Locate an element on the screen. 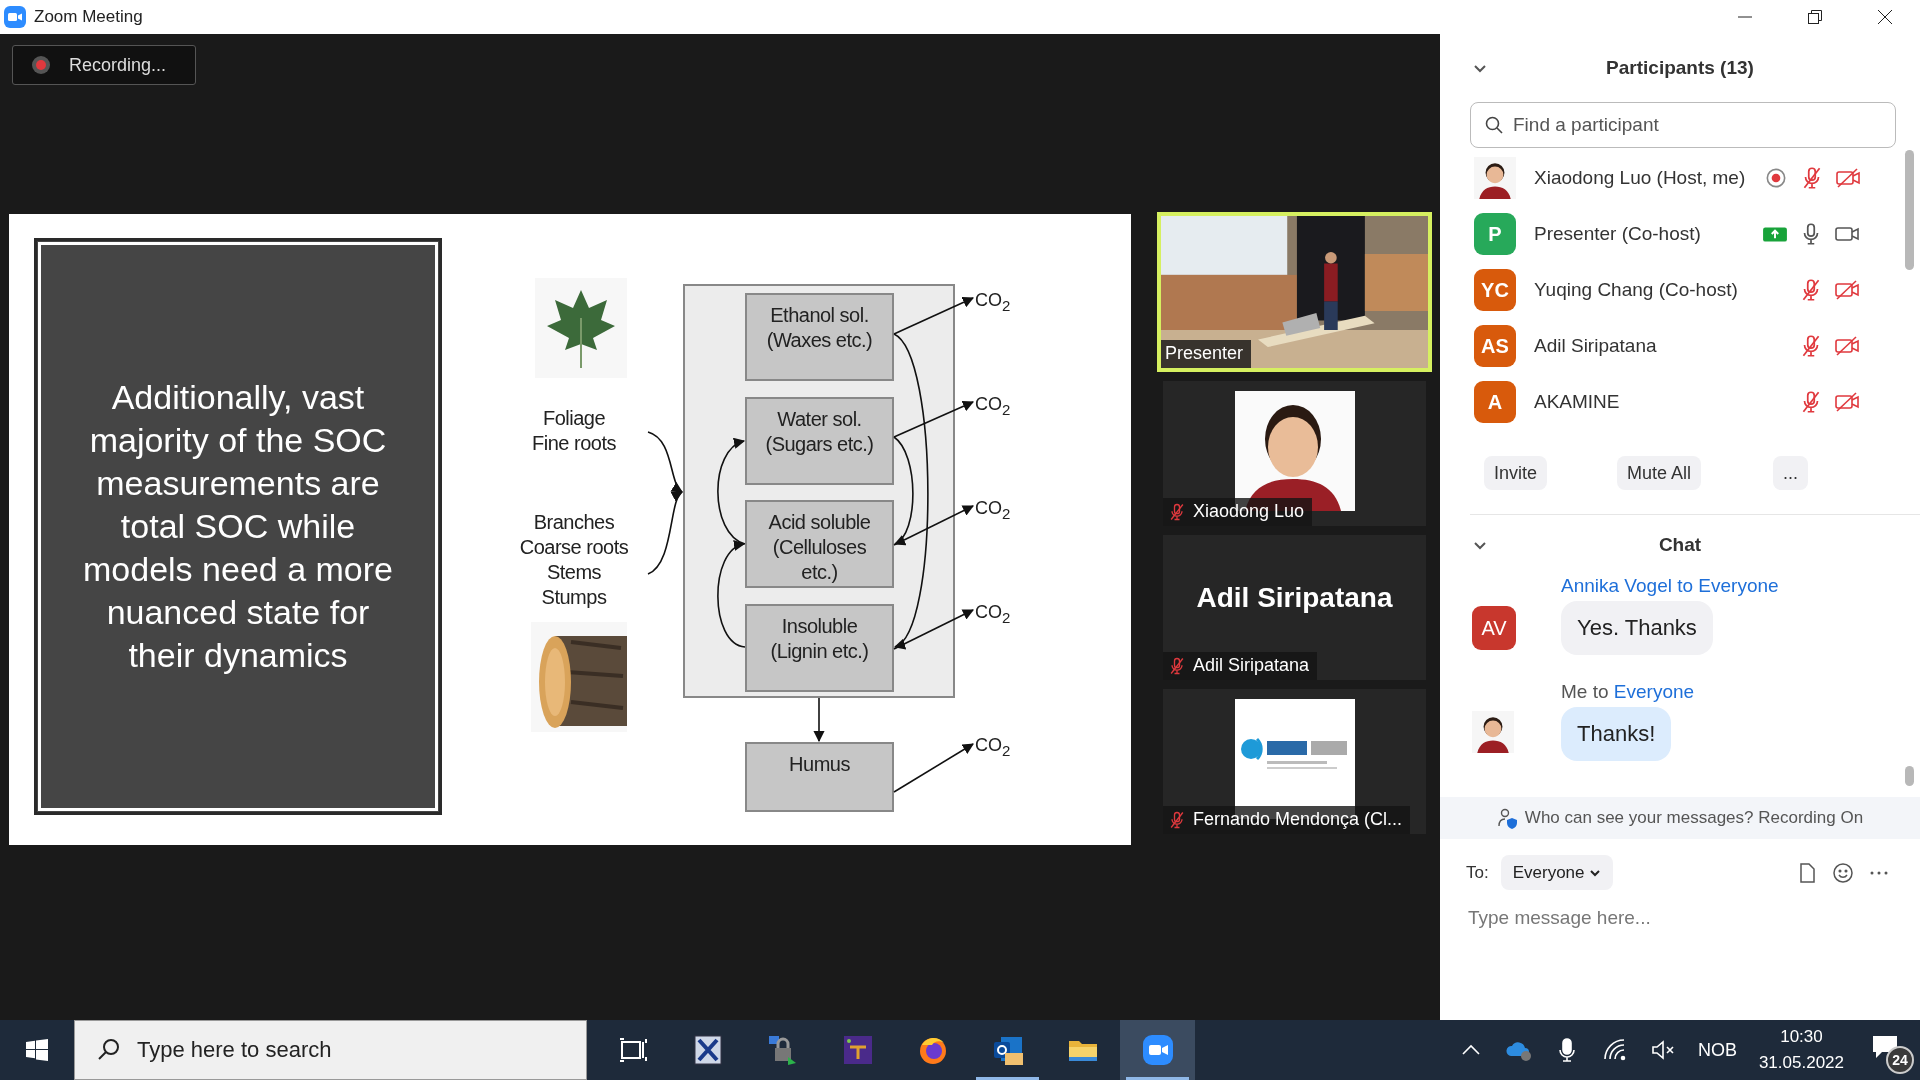 The height and width of the screenshot is (1080, 1920). participant-name: Yuqing Chang (Co-host) is located at coordinates (1639, 290).